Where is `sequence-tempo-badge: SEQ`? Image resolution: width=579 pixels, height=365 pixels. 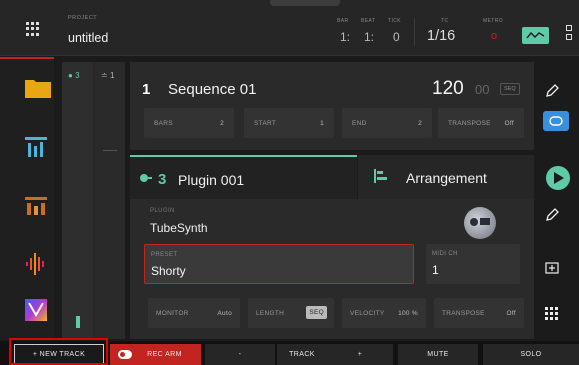 sequence-tempo-badge: SEQ is located at coordinates (510, 89).